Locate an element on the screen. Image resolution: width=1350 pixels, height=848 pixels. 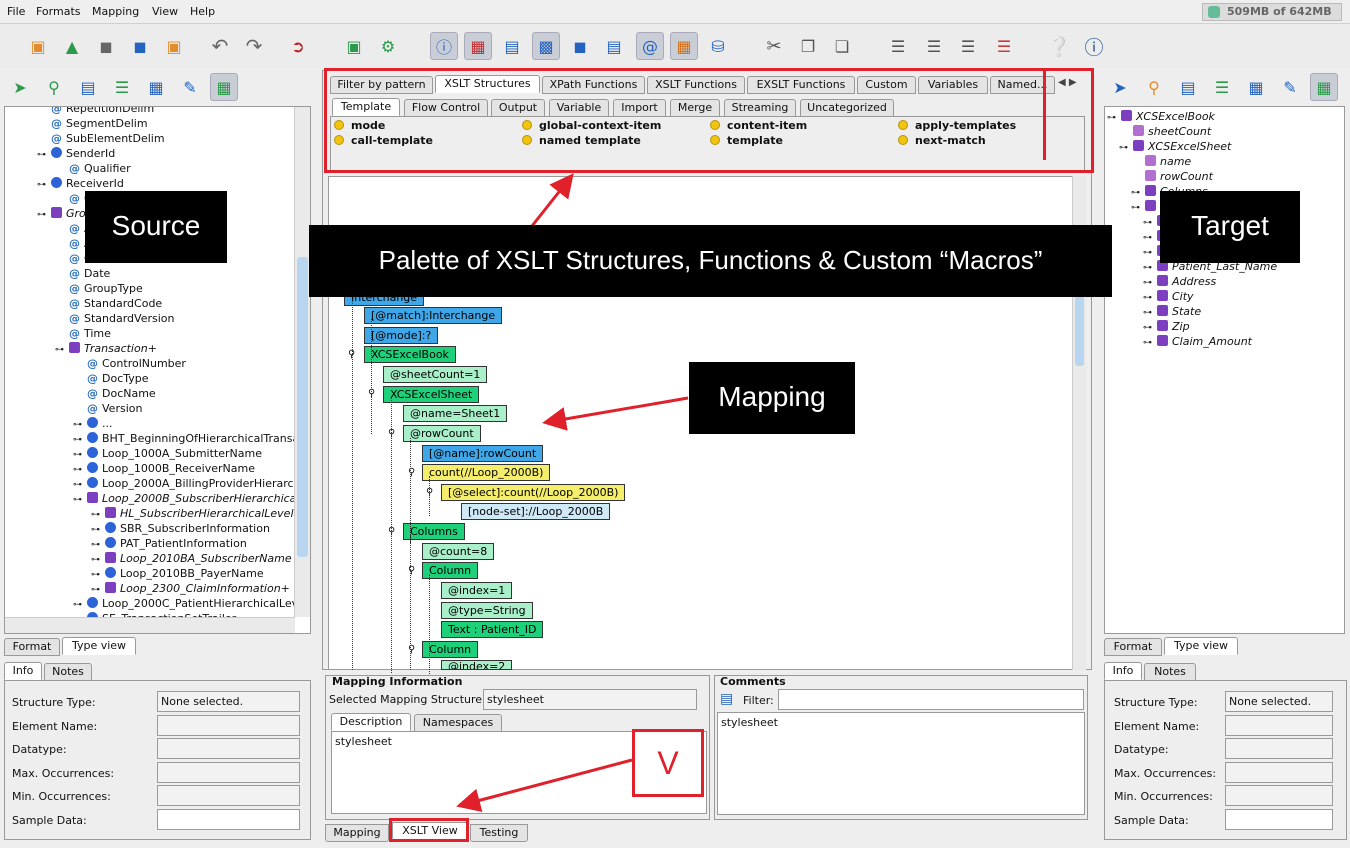
v-label: V is located at coordinates (668, 763).